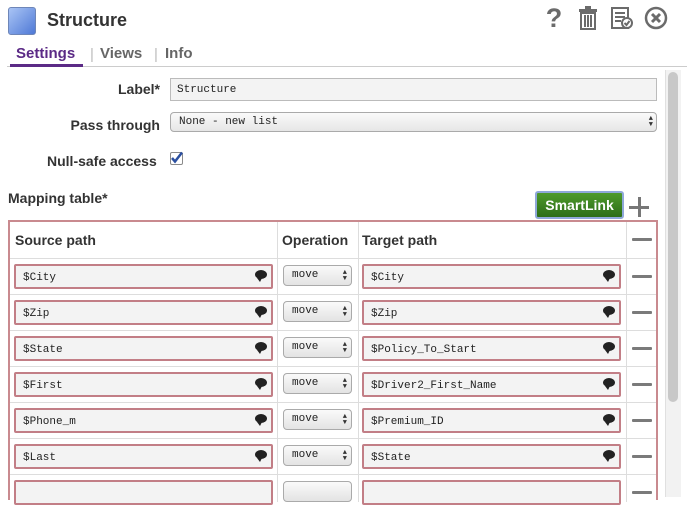  Describe the element at coordinates (179, 53) in the screenshot. I see `tab-info: Info` at that location.